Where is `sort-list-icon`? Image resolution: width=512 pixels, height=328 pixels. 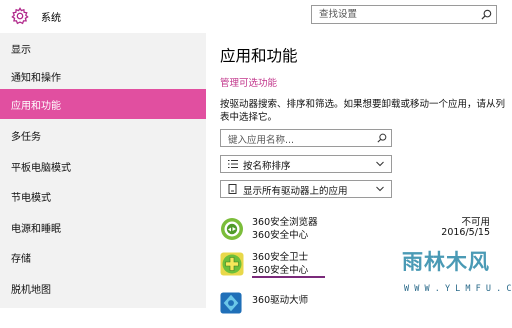 sort-list-icon is located at coordinates (233, 164).